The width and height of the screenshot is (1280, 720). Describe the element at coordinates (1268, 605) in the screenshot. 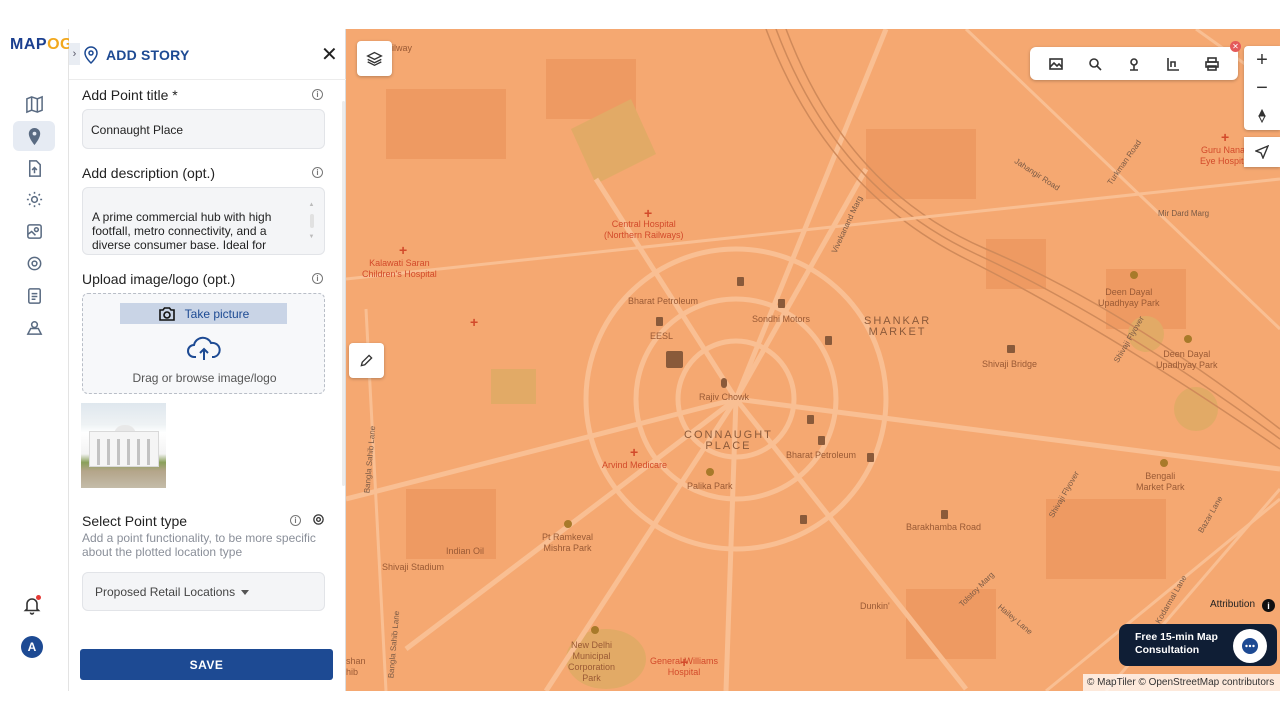

I see `attribution-info-icon: i` at that location.